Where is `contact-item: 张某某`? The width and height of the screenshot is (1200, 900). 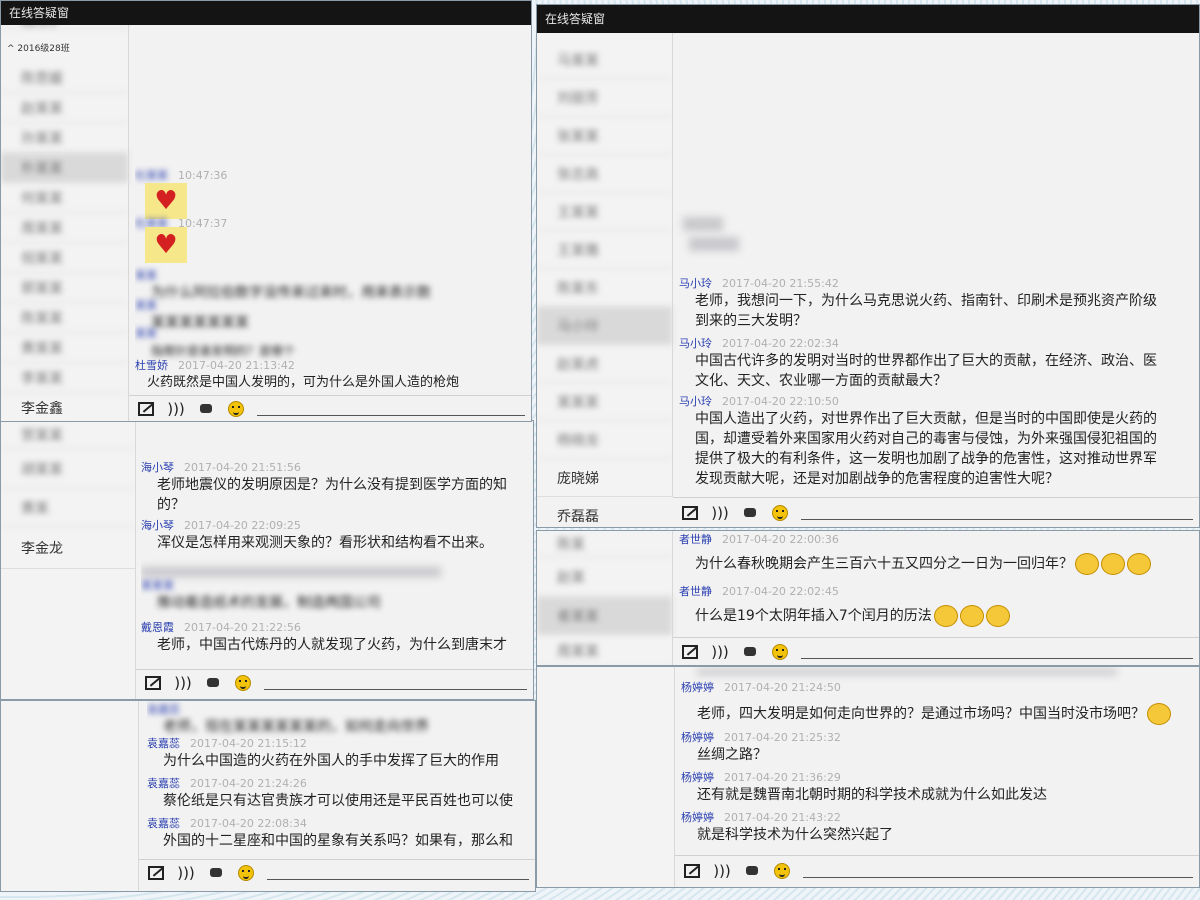 contact-item: 张某某 is located at coordinates (604, 136).